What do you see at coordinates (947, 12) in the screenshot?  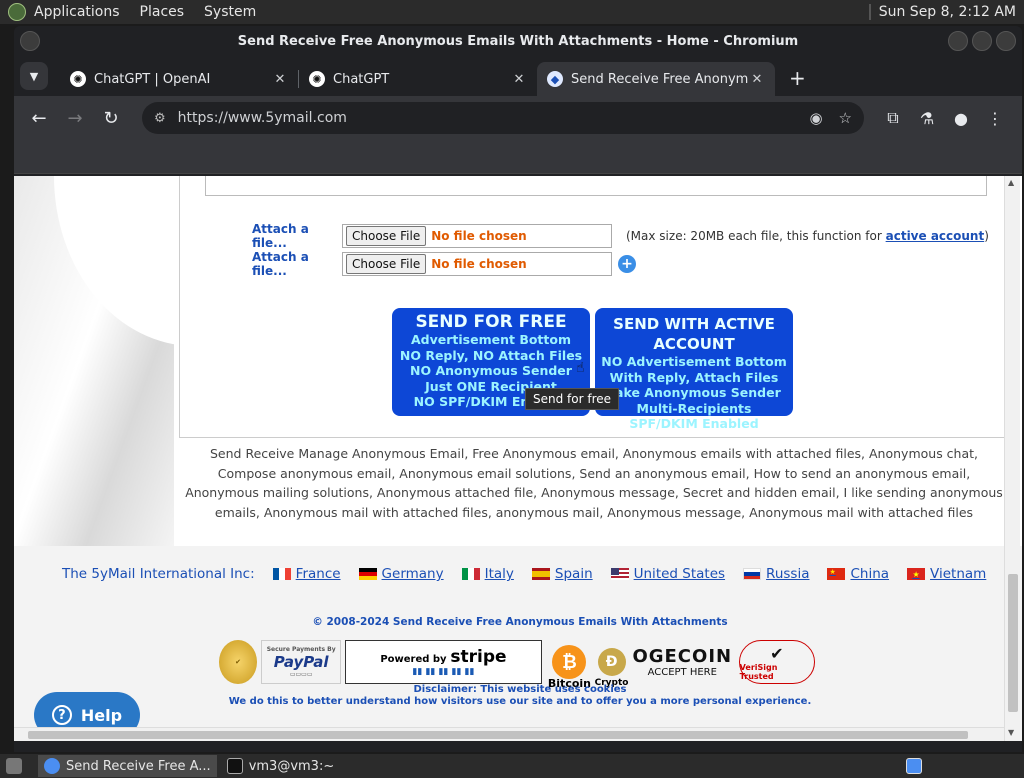 I see `clock: Sun Sep 8, 2:12 AM` at bounding box center [947, 12].